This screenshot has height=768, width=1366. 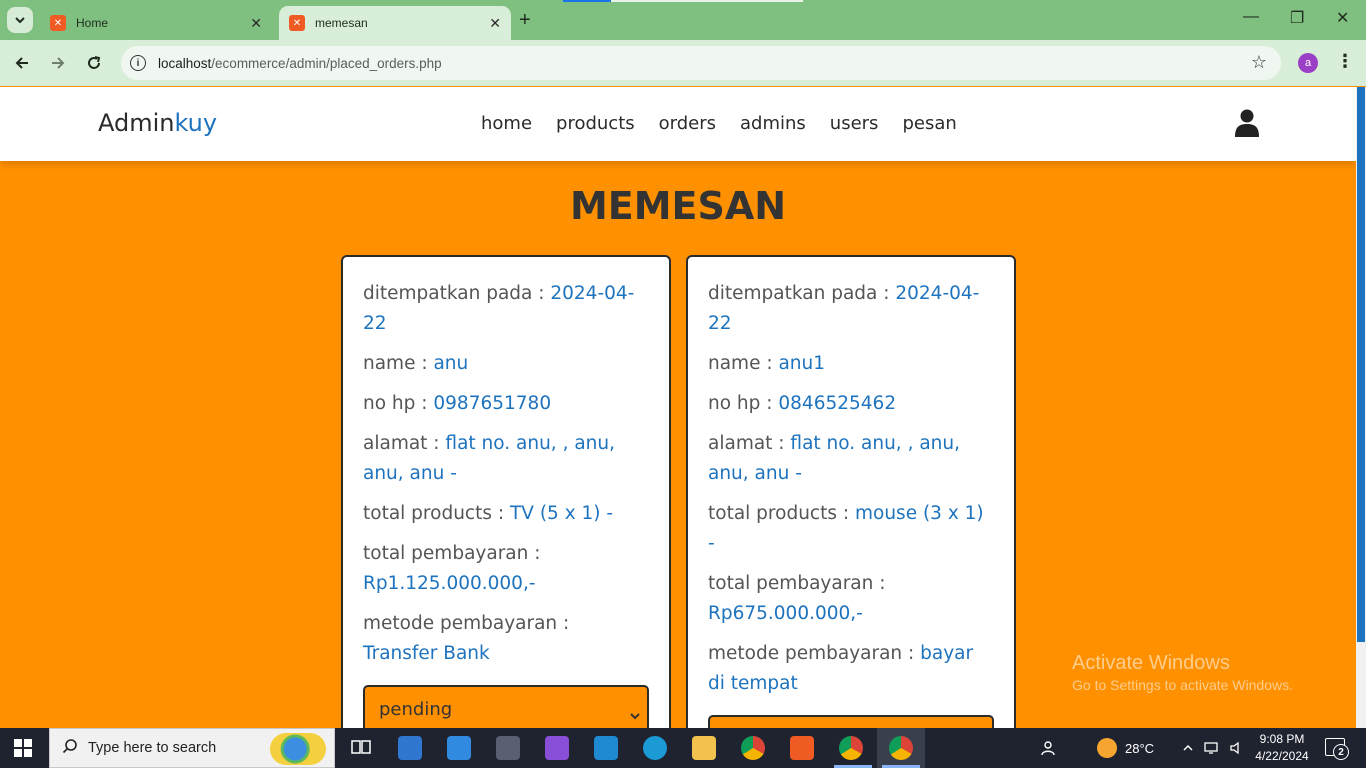 I want to click on chevron-down-icon, so click(x=20, y=20).